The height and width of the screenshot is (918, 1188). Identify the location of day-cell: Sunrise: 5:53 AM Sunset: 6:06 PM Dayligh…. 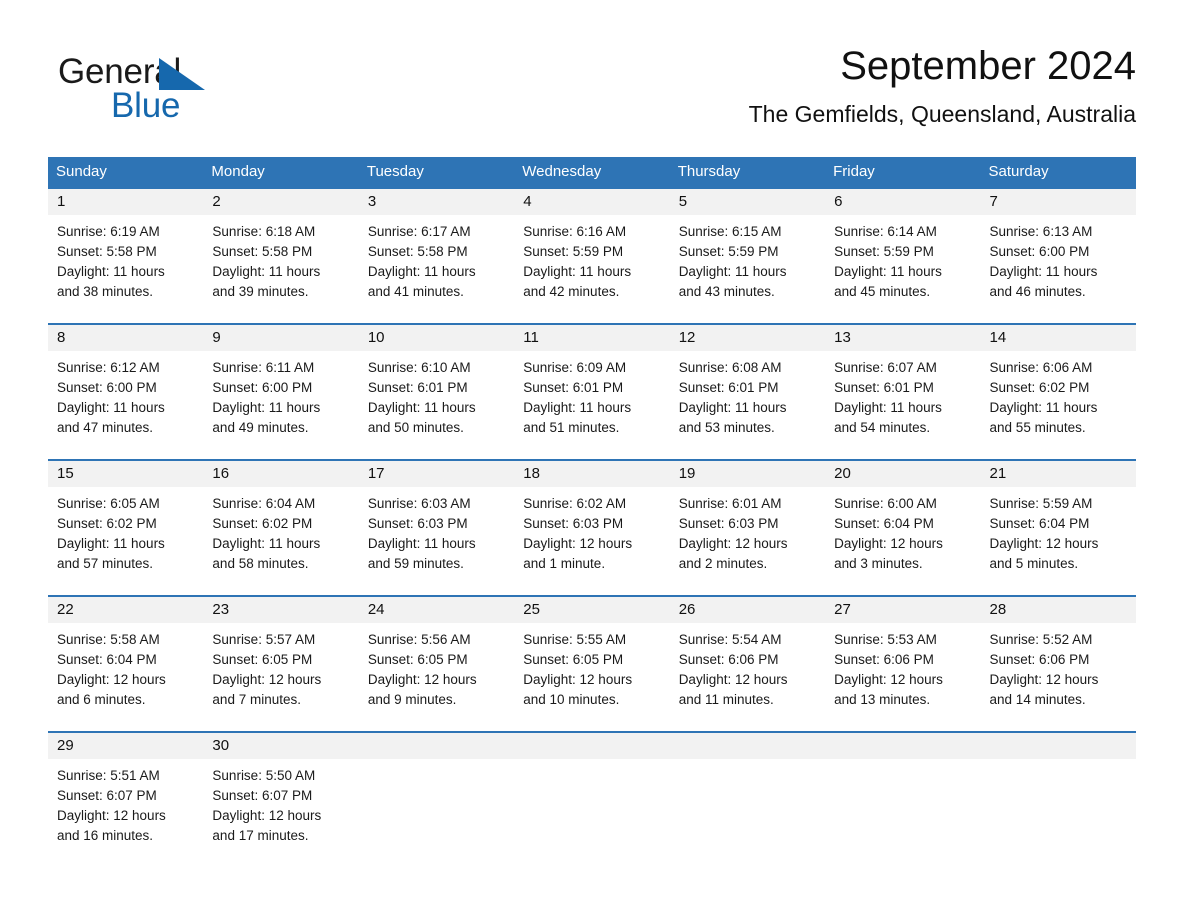
(902, 677).